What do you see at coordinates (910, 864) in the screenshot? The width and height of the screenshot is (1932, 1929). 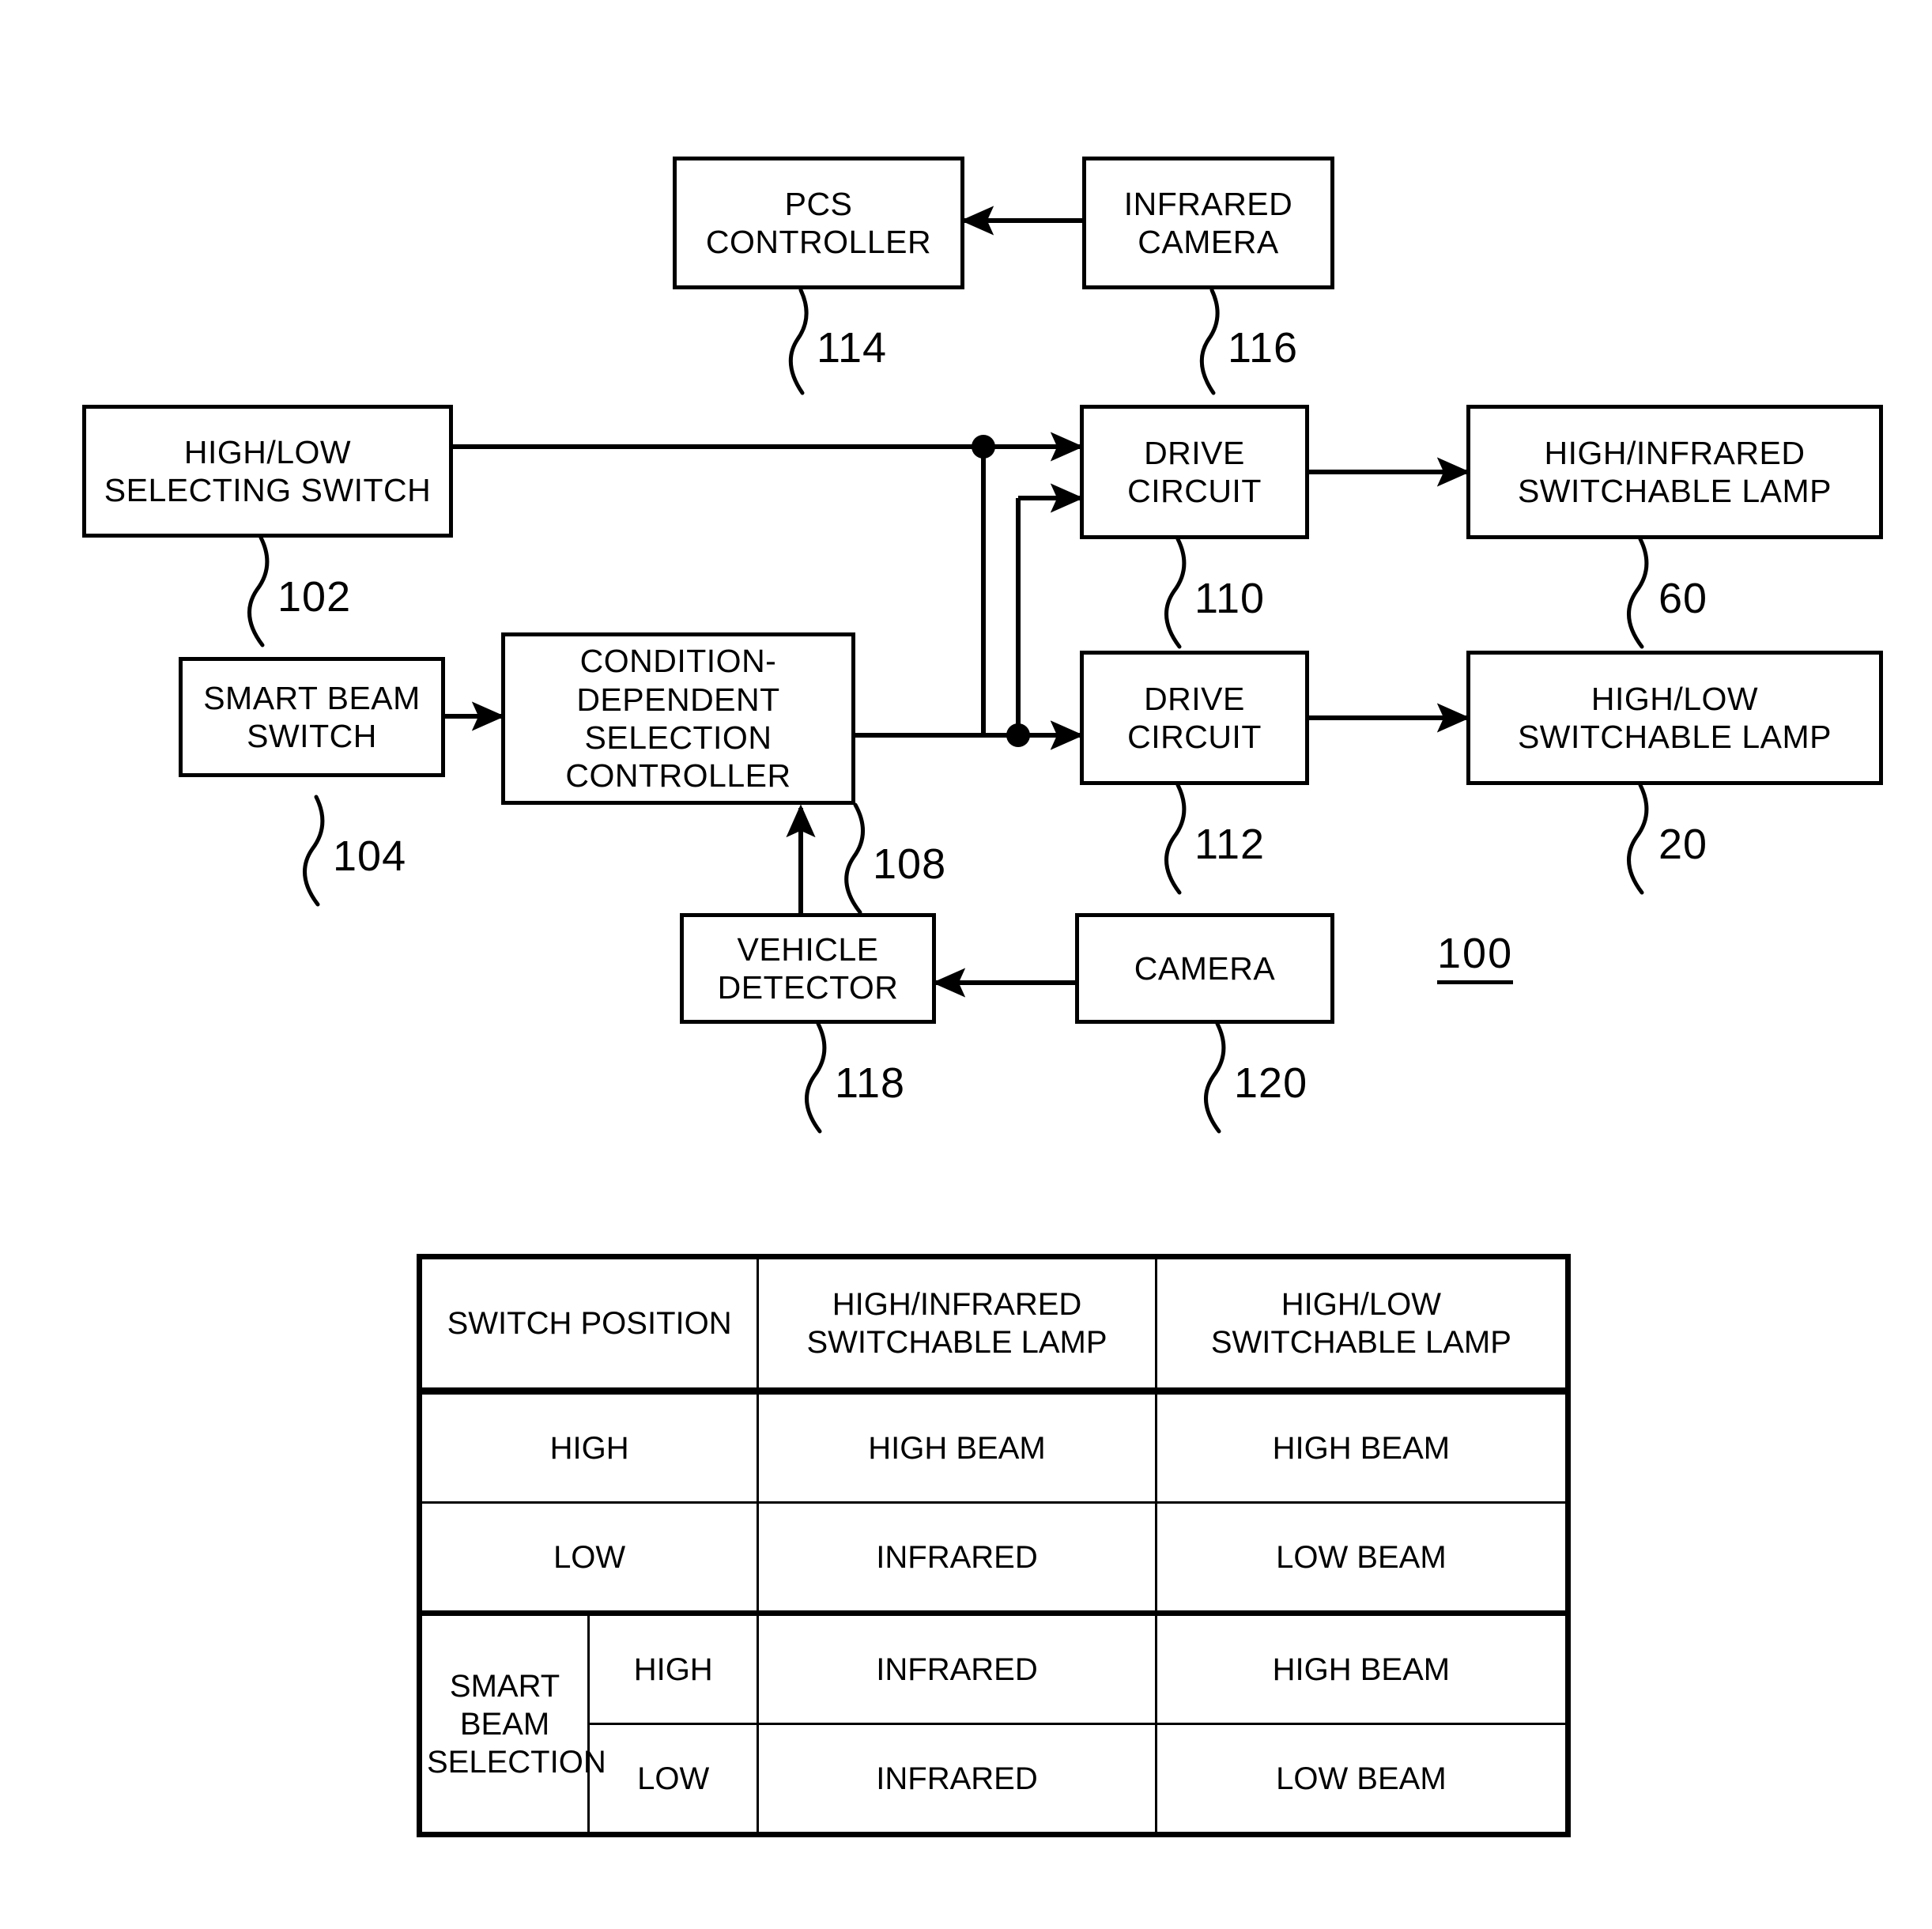 I see `ref-numeral-108: 108` at bounding box center [910, 864].